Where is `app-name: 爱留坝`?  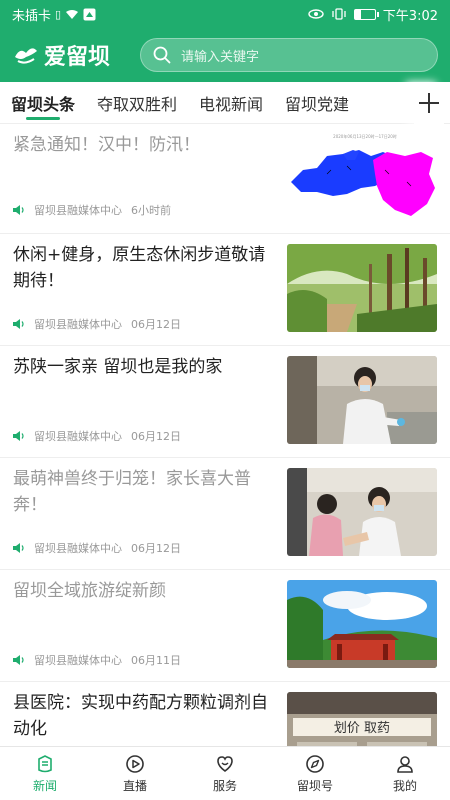 app-name: 爱留坝 is located at coordinates (77, 57).